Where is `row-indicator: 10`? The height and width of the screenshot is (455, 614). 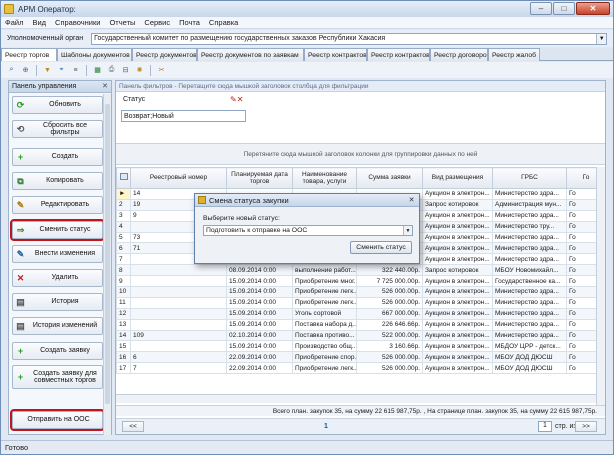 row-indicator: 10 is located at coordinates (123, 292).